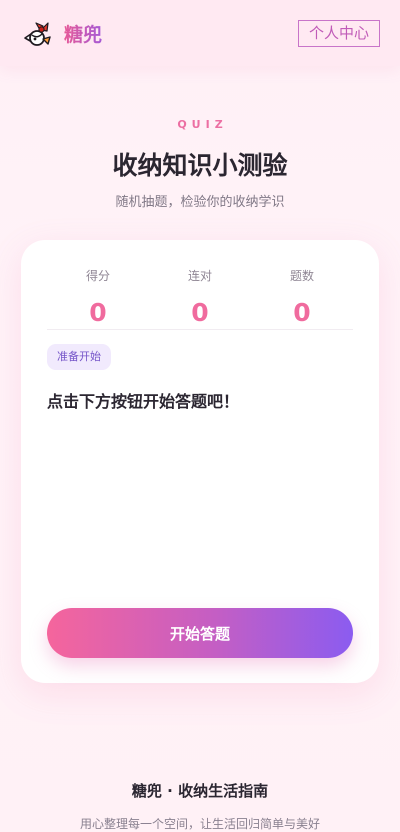 The width and height of the screenshot is (400, 832). Describe the element at coordinates (202, 124) in the screenshot. I see `section-kicker: QUIZ` at that location.